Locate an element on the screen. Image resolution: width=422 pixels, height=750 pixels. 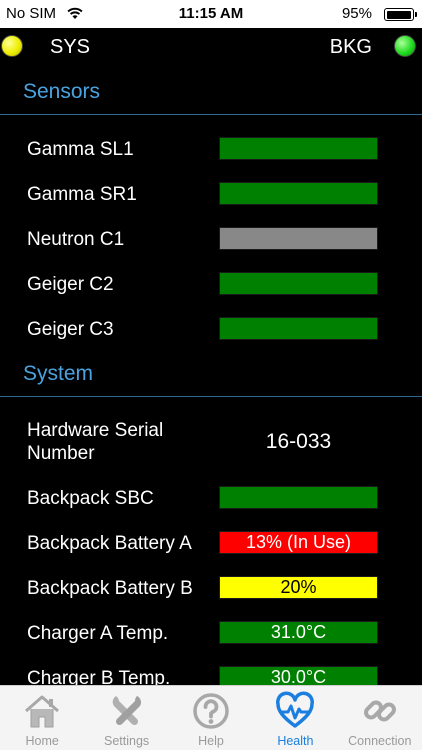
battery-a-status-bar: 13% (In Use) is located at coordinates (298, 542).